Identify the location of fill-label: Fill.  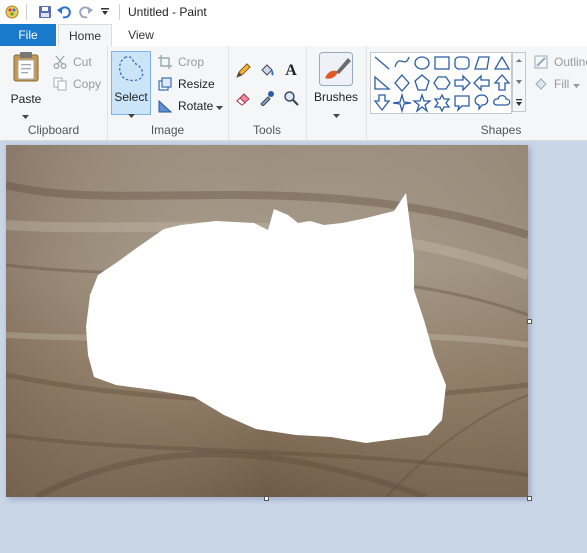
(562, 84).